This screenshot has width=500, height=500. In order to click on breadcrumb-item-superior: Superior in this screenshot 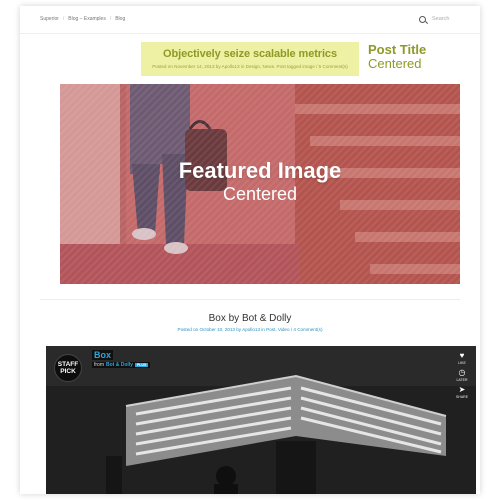, I will do `click(49, 19)`.